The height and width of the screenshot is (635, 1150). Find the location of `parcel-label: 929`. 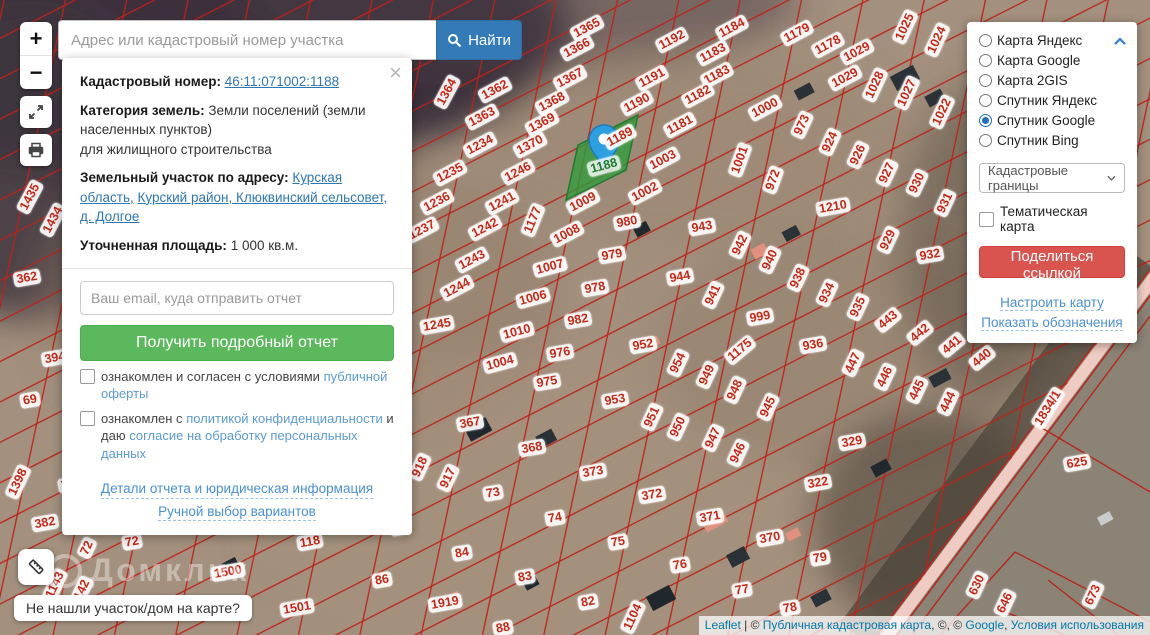

parcel-label: 929 is located at coordinates (888, 240).